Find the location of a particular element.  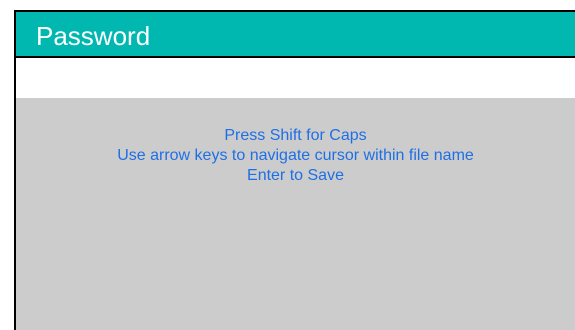

hint-enter-save: Enter to Save is located at coordinates (295, 175).